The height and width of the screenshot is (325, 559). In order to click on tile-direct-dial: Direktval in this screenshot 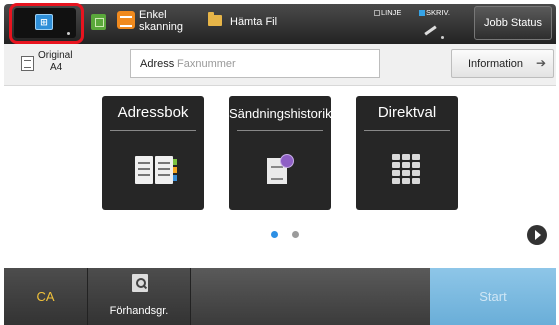, I will do `click(407, 153)`.